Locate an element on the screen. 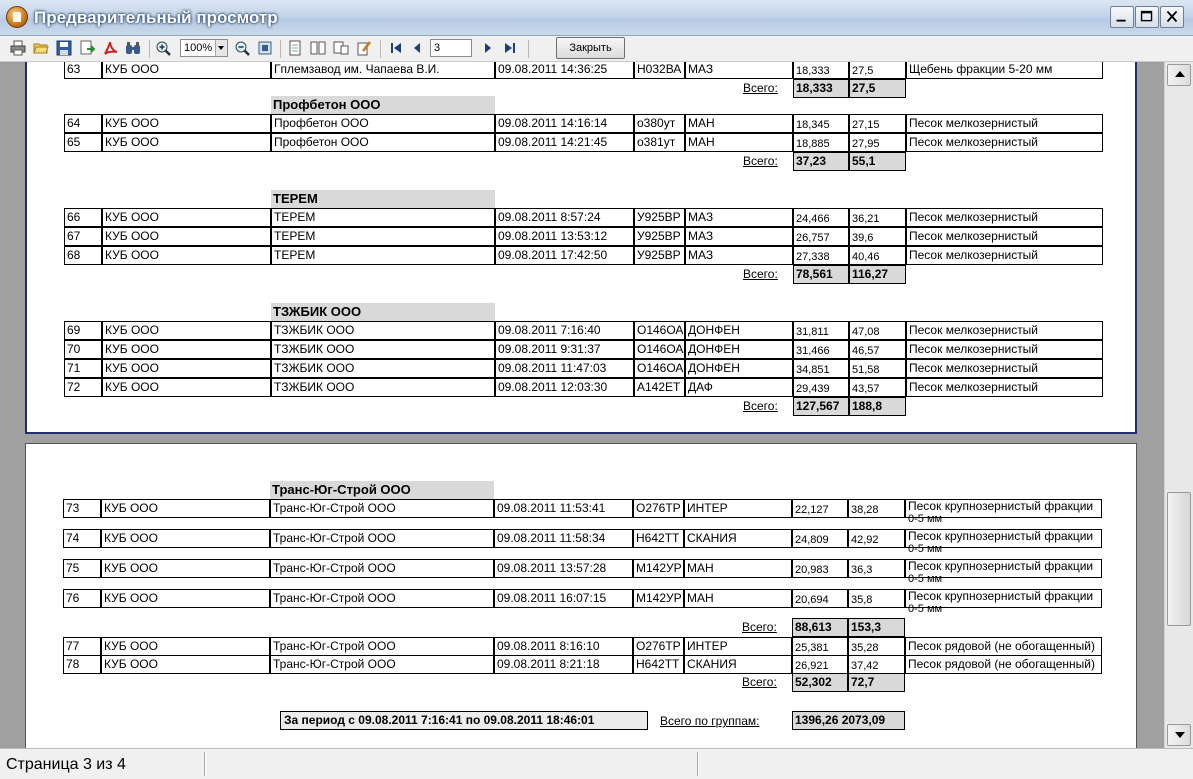  table-cell: ТЕРЕМ is located at coordinates (383, 217).